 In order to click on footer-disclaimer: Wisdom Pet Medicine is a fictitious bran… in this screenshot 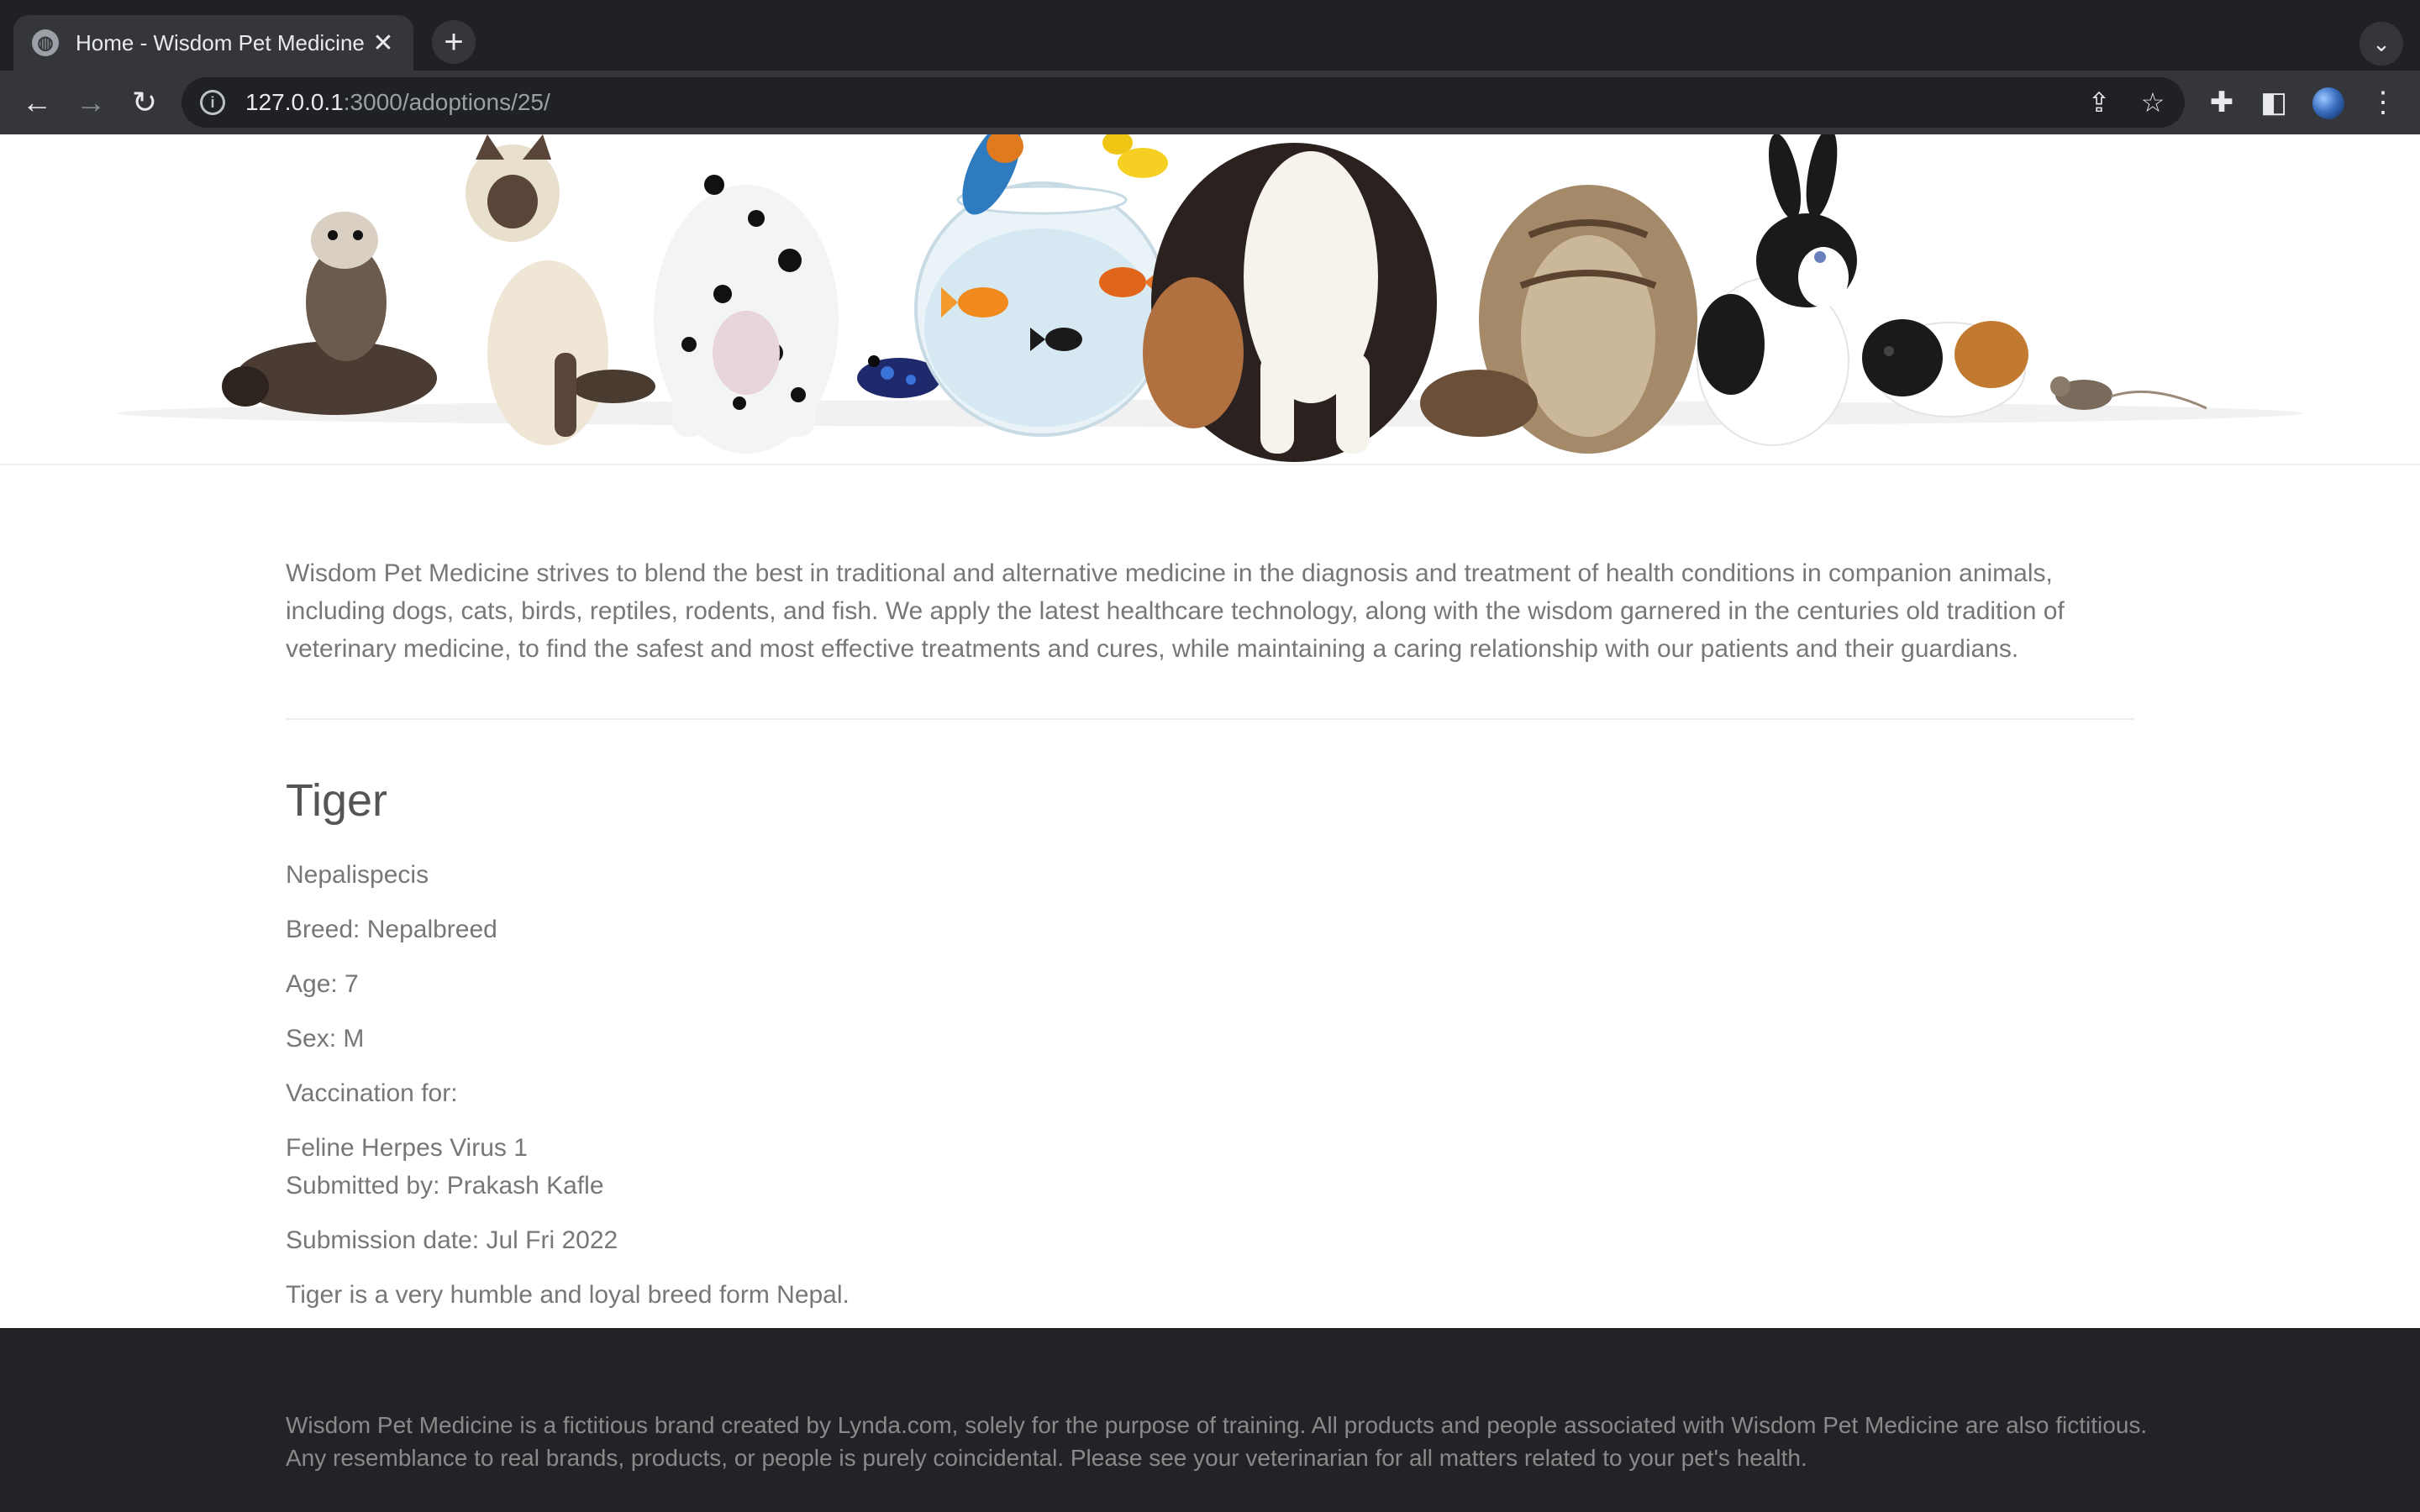, I will do `click(1217, 1441)`.